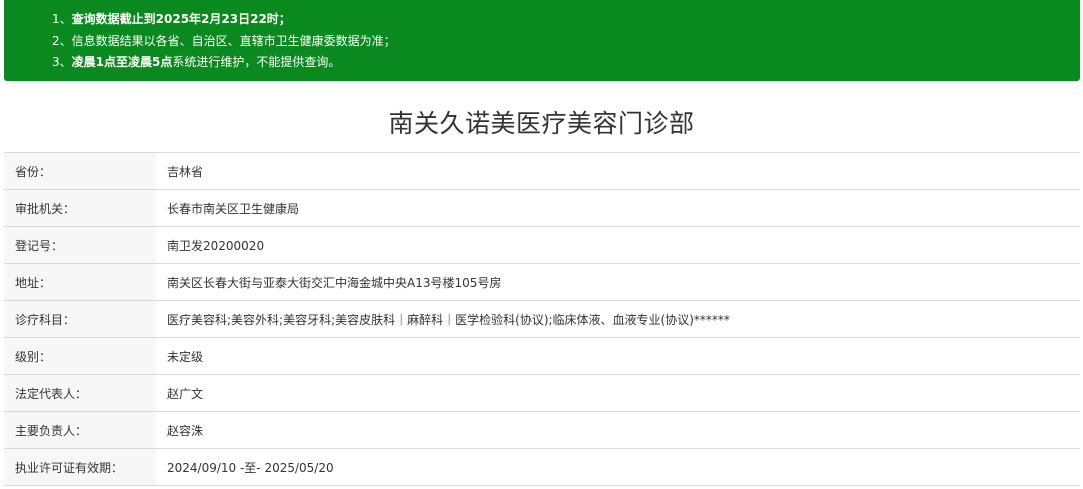 Image resolution: width=1083 pixels, height=489 pixels. What do you see at coordinates (542, 208) in the screenshot?
I see `table-row-approval-authority: 审批机关： 长春市南关区卫生健康局` at bounding box center [542, 208].